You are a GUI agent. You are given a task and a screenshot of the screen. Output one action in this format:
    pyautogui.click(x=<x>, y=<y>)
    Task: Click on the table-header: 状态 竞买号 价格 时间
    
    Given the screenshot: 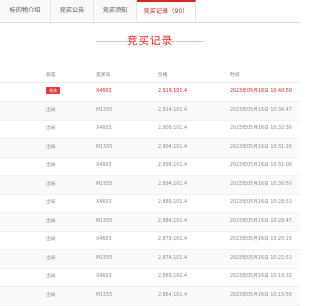 What is the action you would take?
    pyautogui.click(x=150, y=74)
    